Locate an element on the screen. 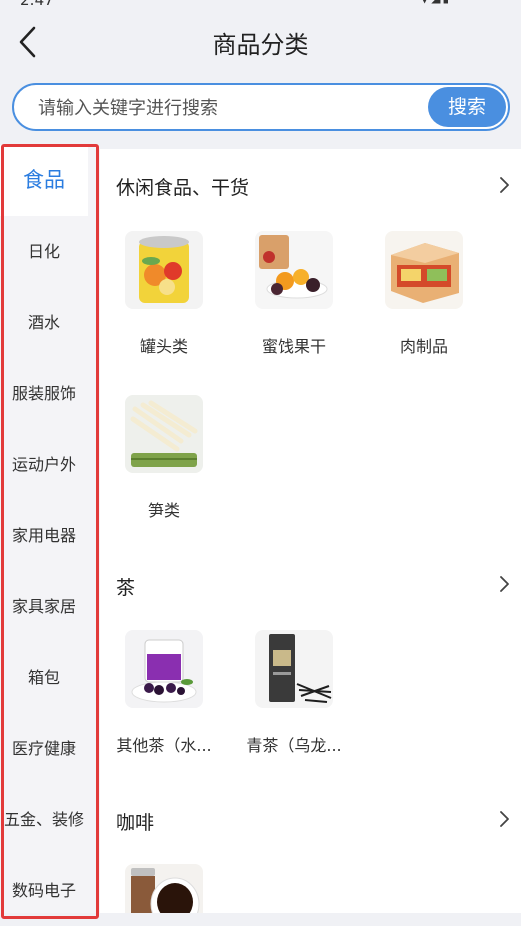  section-title-coffee: 咖啡 is located at coordinates (135, 823).